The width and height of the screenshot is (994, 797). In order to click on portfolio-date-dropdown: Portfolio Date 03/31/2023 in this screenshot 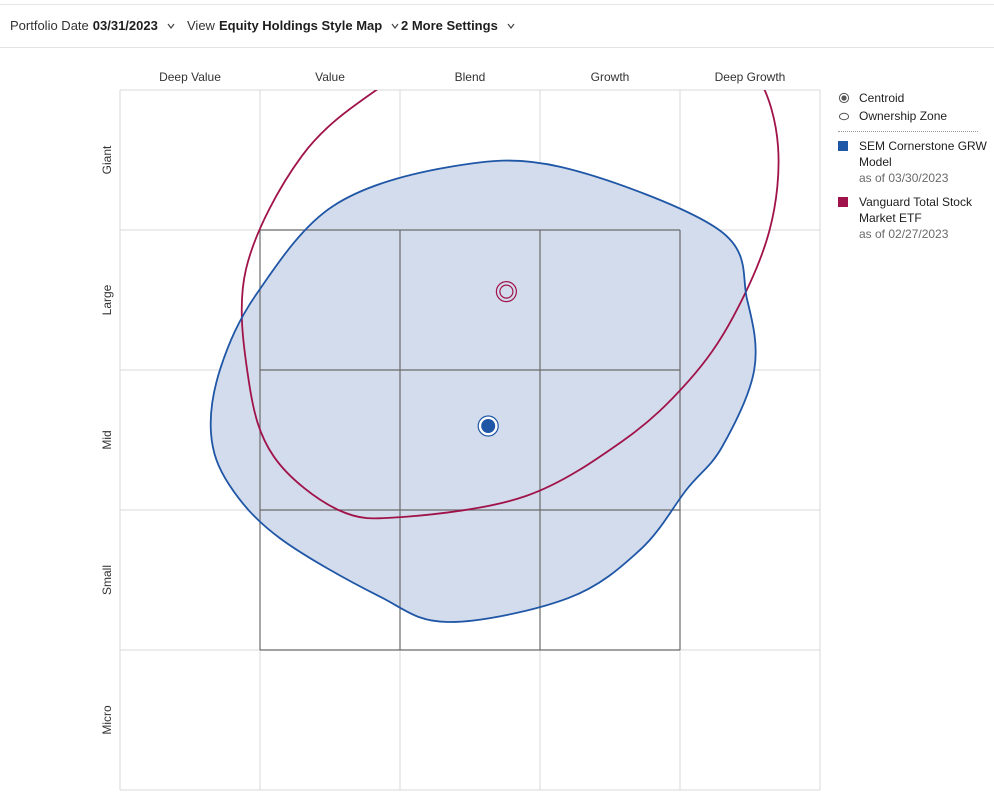, I will do `click(93, 25)`.